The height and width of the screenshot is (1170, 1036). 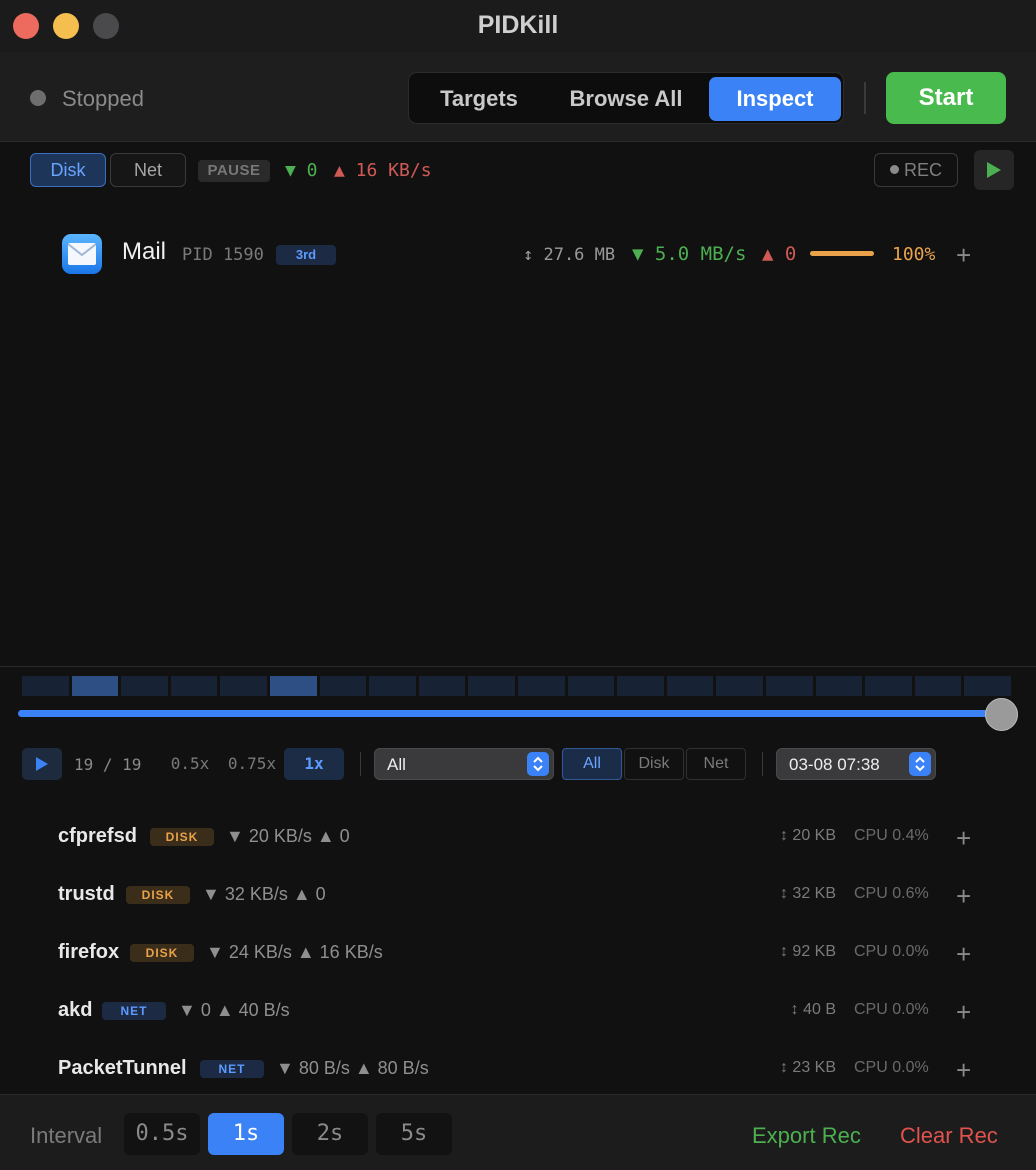 I want to click on process-rates: ▼ 20 KB/s ▲ 0, so click(x=288, y=836).